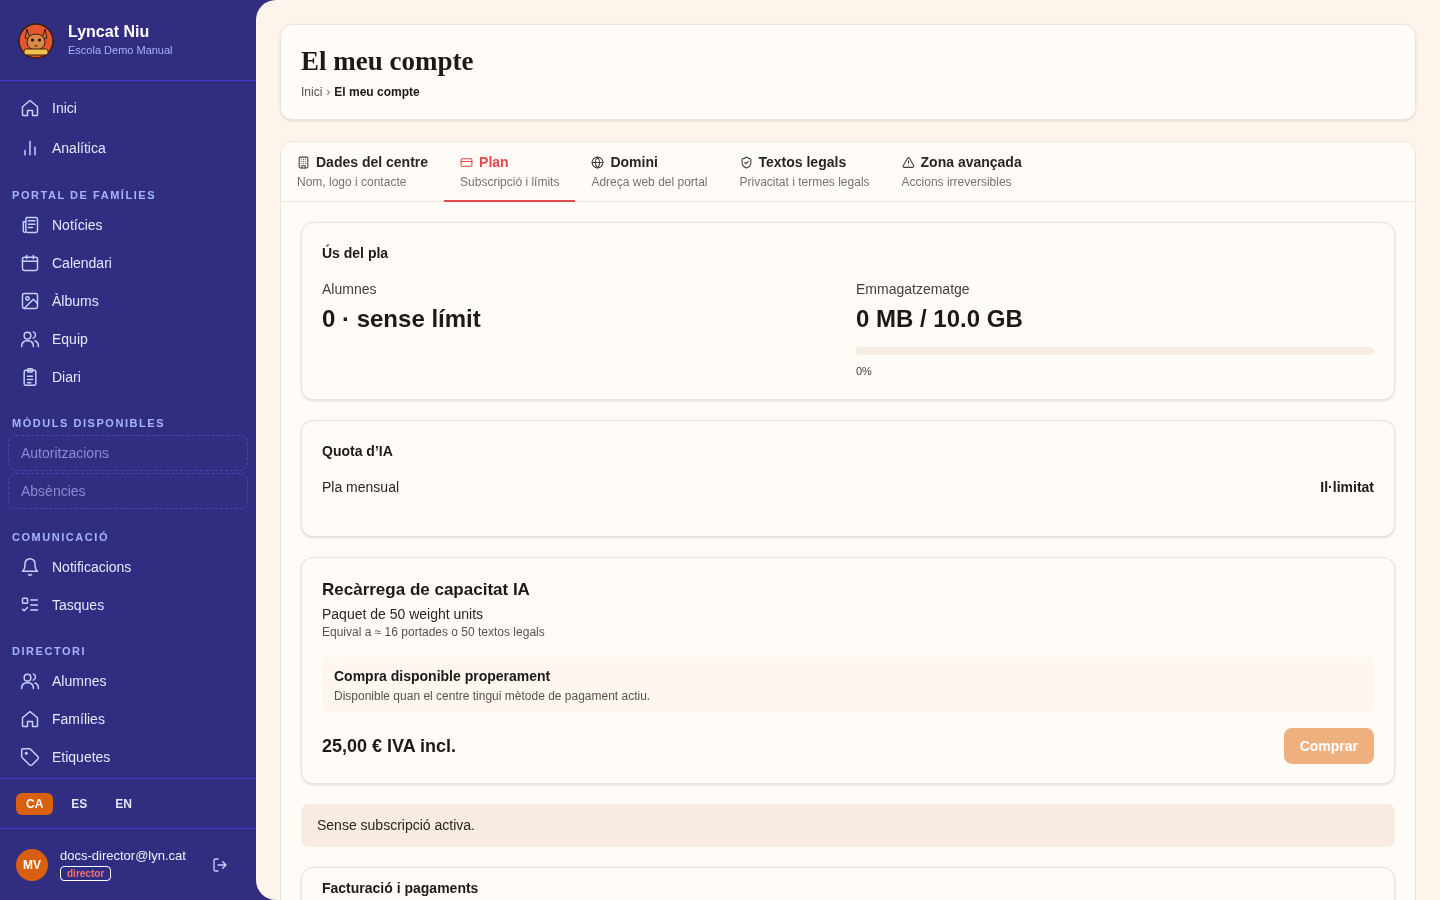  What do you see at coordinates (961, 172) in the screenshot?
I see `tab: Zona avançada Accions irreversibles` at bounding box center [961, 172].